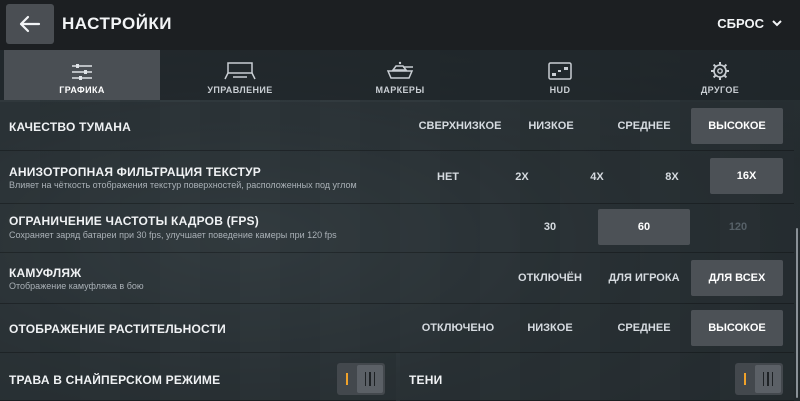 This screenshot has height=401, width=800. What do you see at coordinates (737, 278) in the screenshot?
I see `option-camo-all: ДЛЯ ВСЕХ` at bounding box center [737, 278].